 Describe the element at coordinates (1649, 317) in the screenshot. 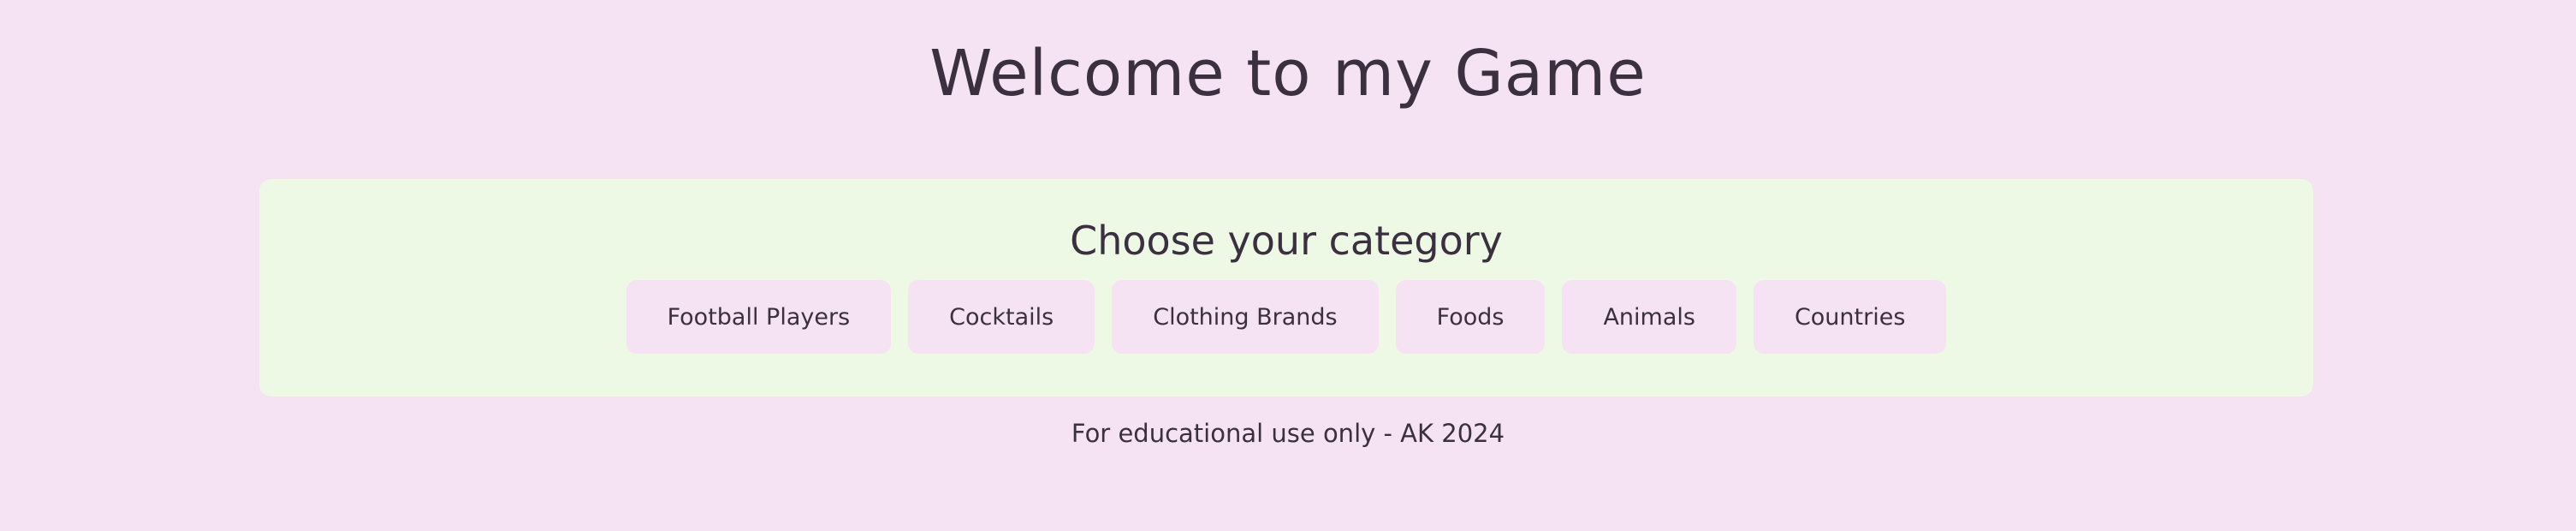

I see `category-button-animals: Animals` at that location.